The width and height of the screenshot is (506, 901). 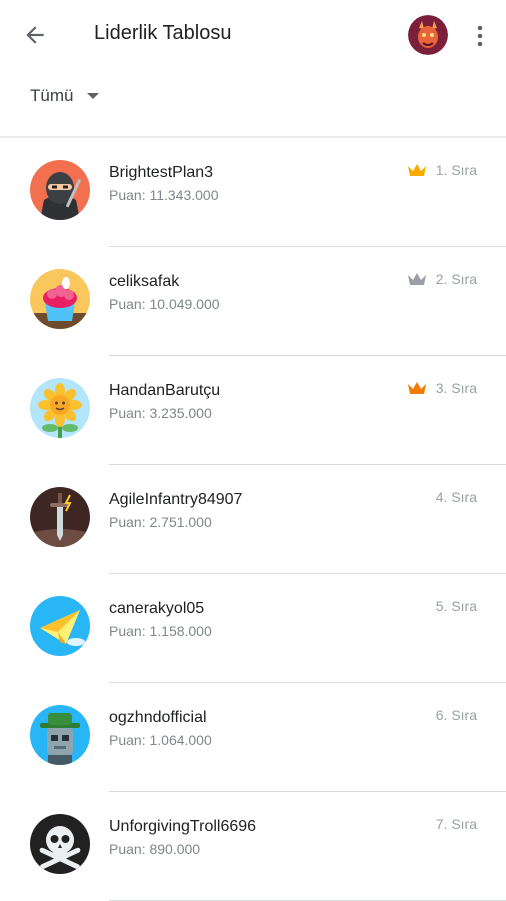 What do you see at coordinates (160, 522) in the screenshot?
I see `player-score: Puan: 2.751.000` at bounding box center [160, 522].